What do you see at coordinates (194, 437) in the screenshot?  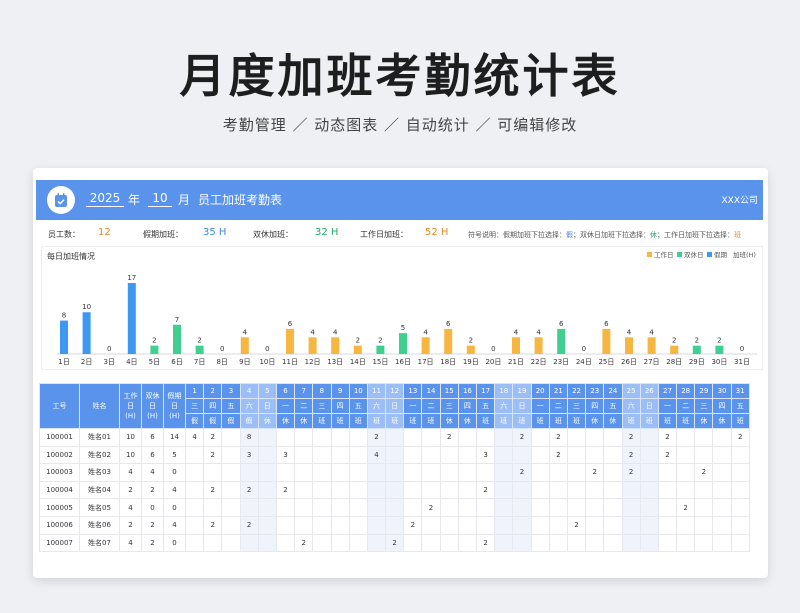 I see `day-hours-cell: 4` at bounding box center [194, 437].